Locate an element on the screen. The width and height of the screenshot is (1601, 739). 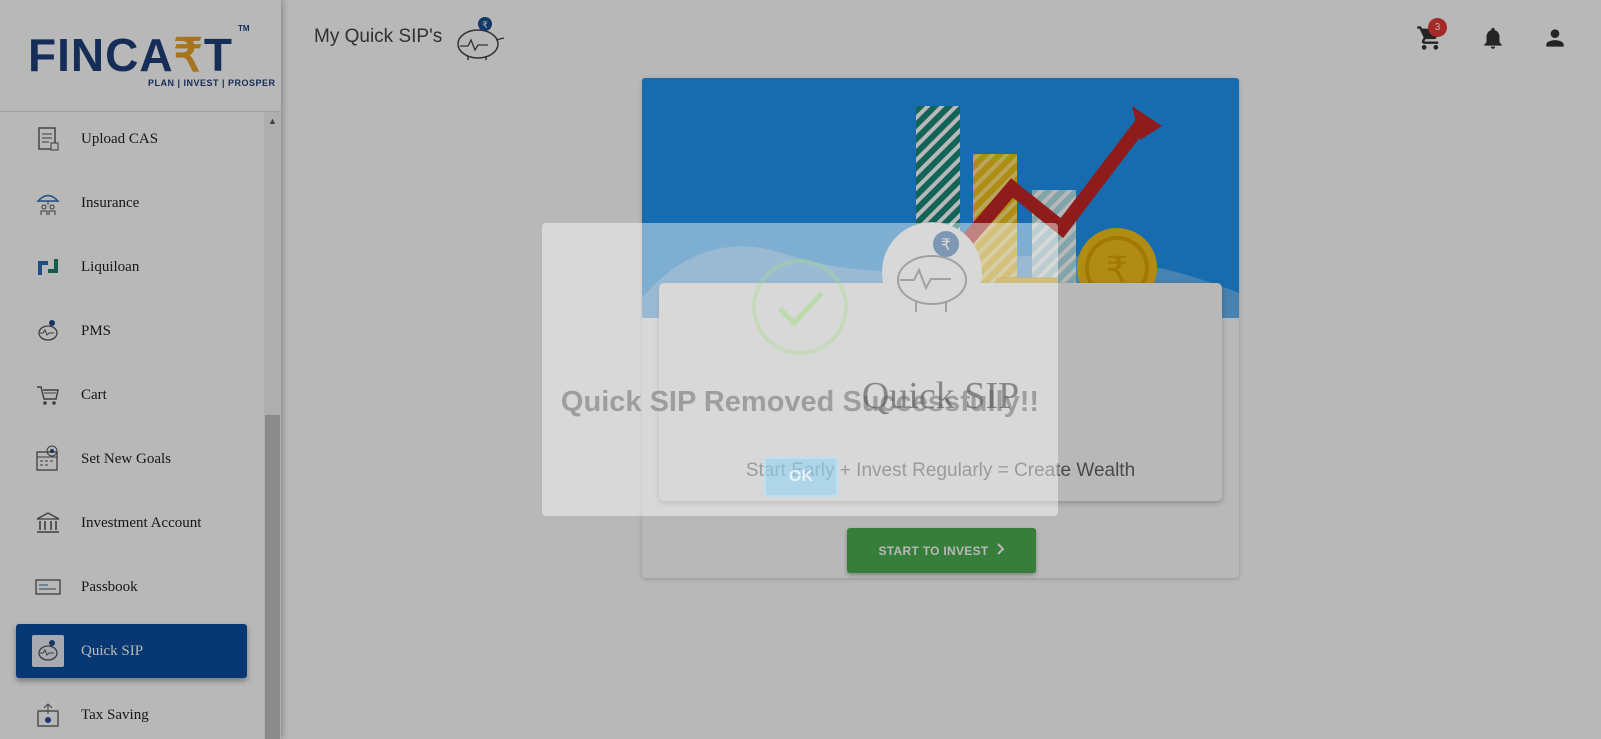
ok-button: OK is located at coordinates (801, 477).